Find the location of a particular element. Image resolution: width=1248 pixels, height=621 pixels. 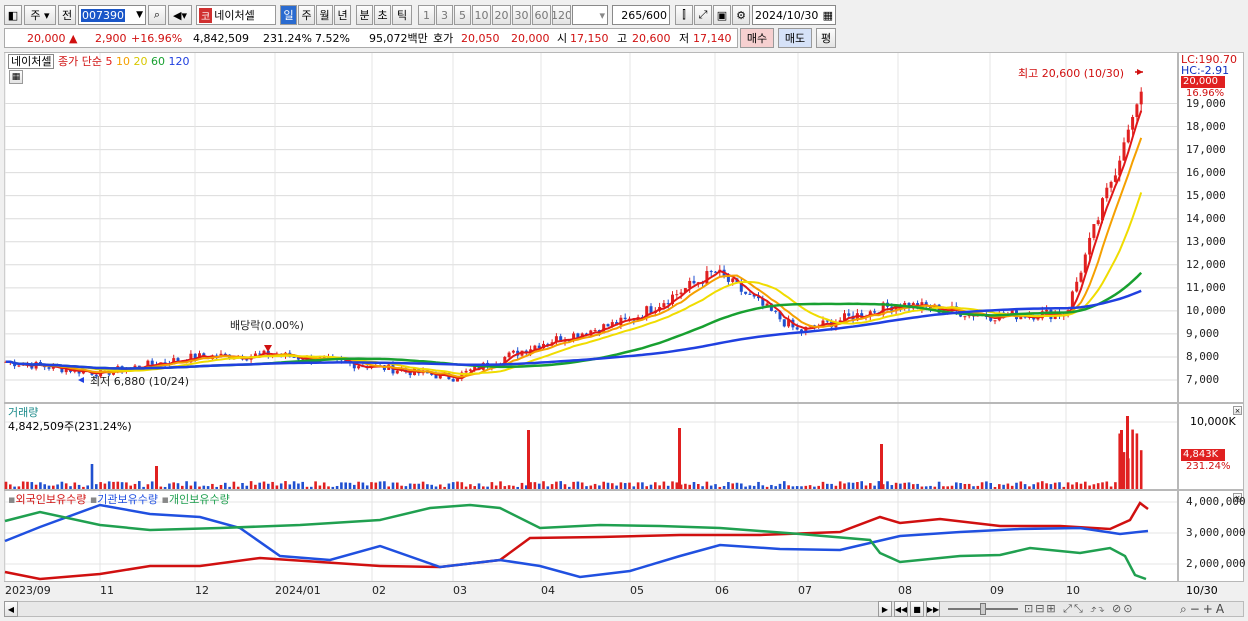

price-ytick: 9,000 is located at coordinates (1203, 333).